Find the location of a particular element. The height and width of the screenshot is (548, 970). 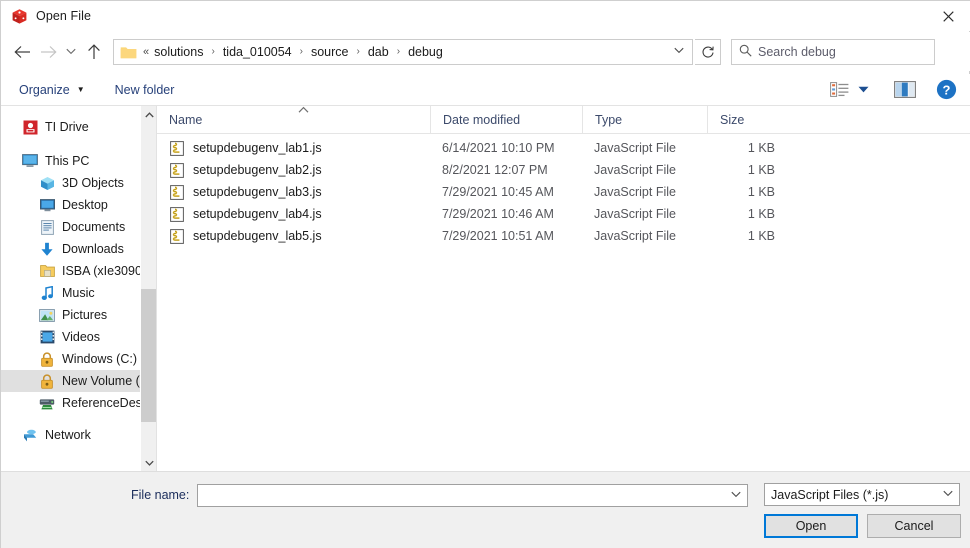

scroll-up-button is located at coordinates (148, 114).